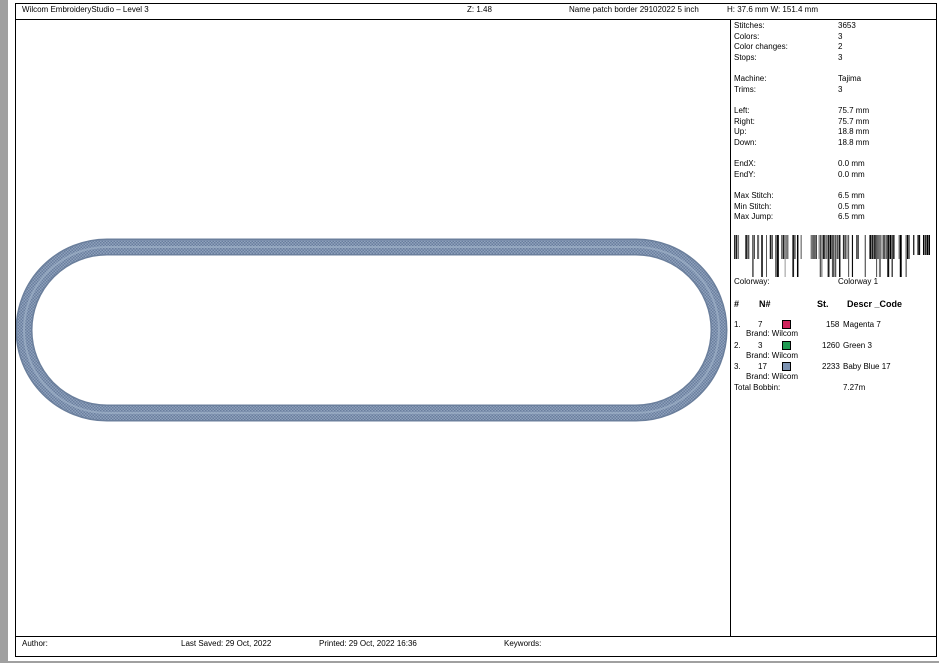  I want to click on barcode, so click(832, 256).